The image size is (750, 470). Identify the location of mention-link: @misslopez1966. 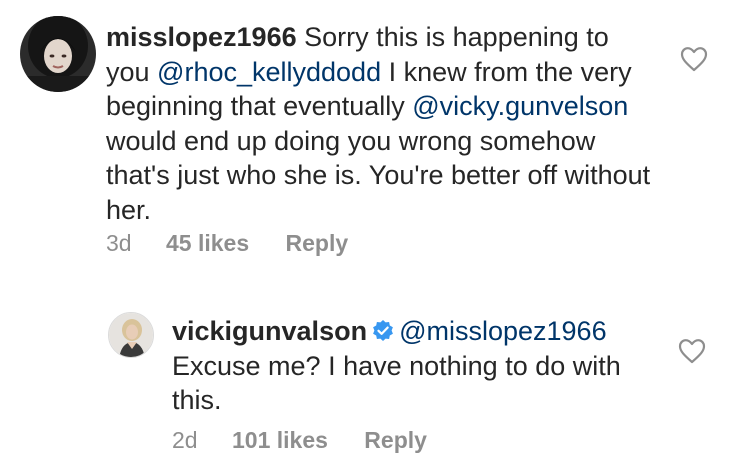
(503, 331).